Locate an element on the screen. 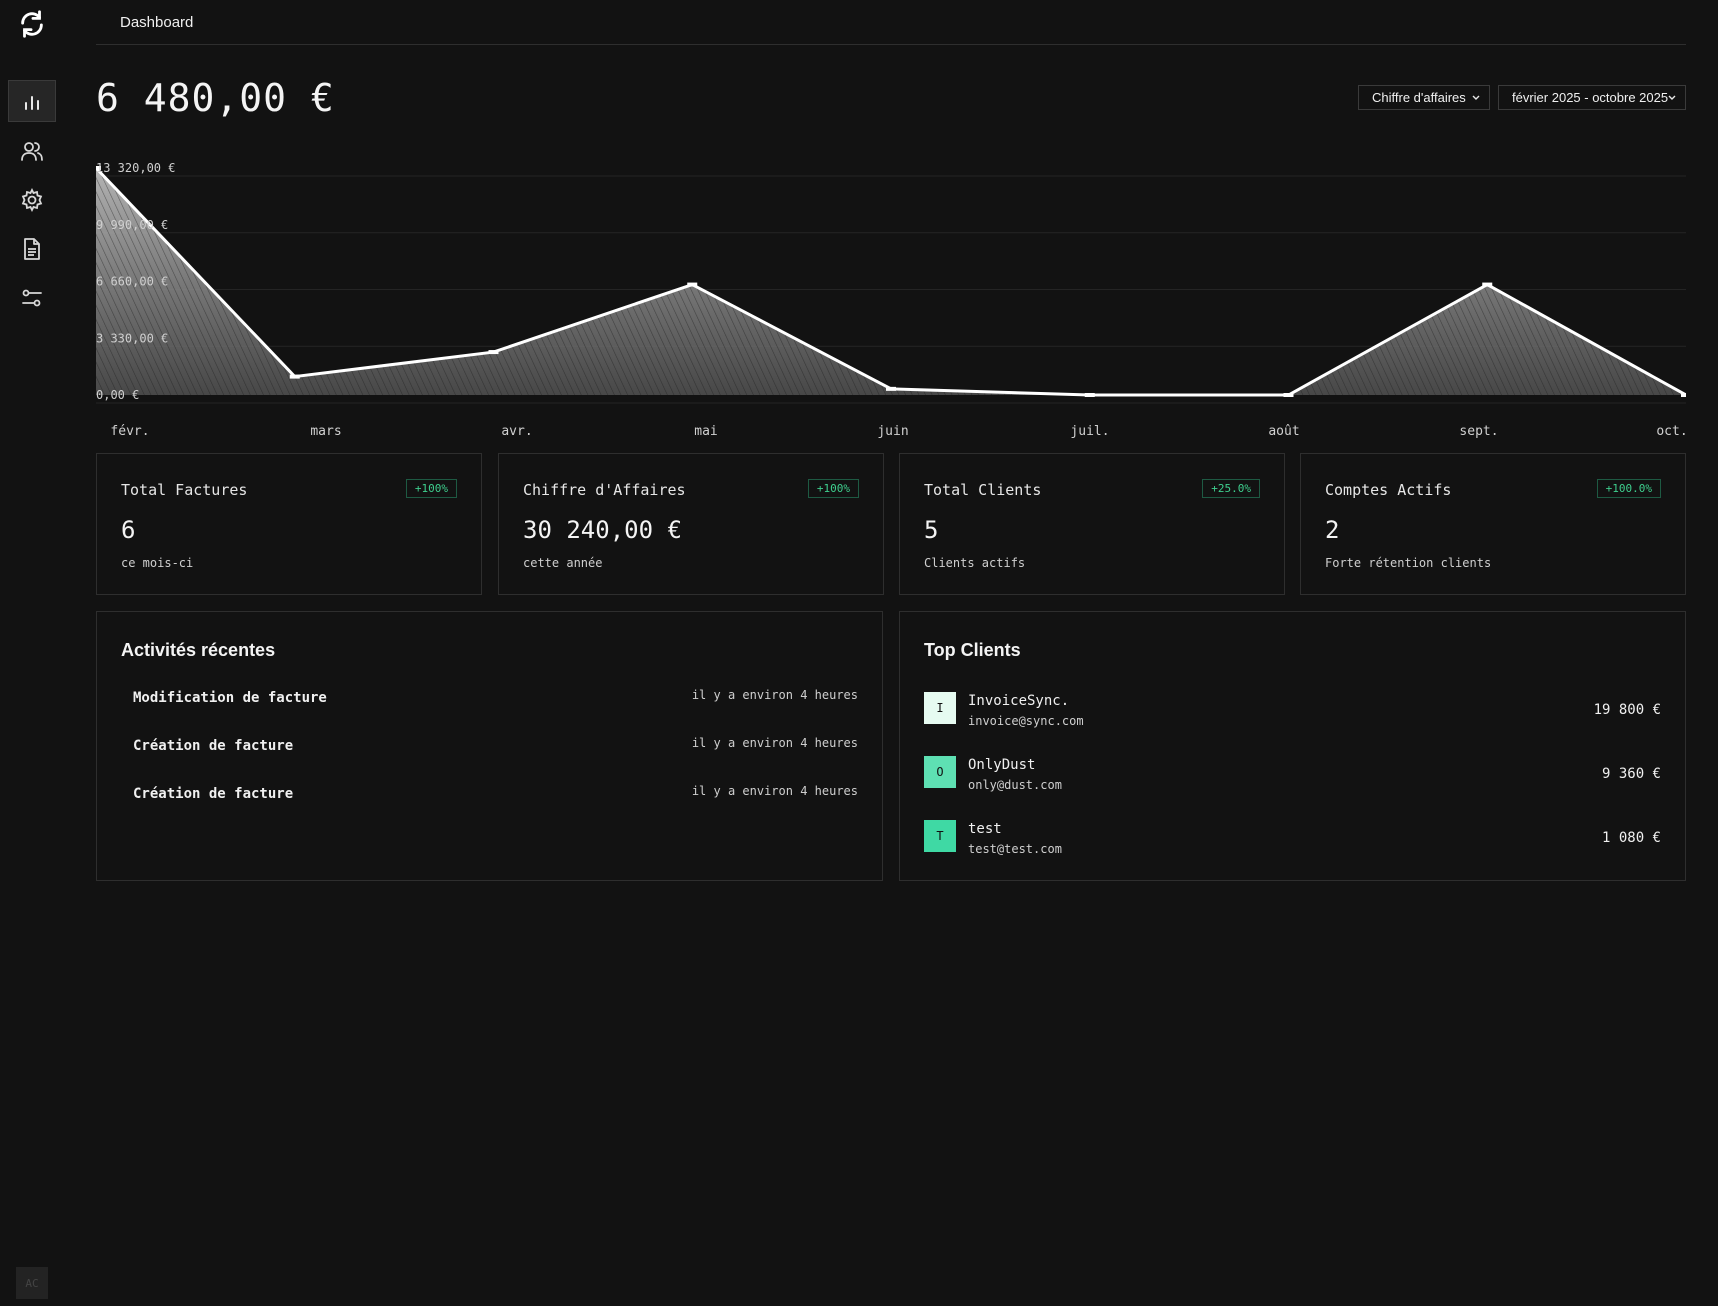 The height and width of the screenshot is (1306, 1718). x-tick-label: sept. is located at coordinates (1478, 431).